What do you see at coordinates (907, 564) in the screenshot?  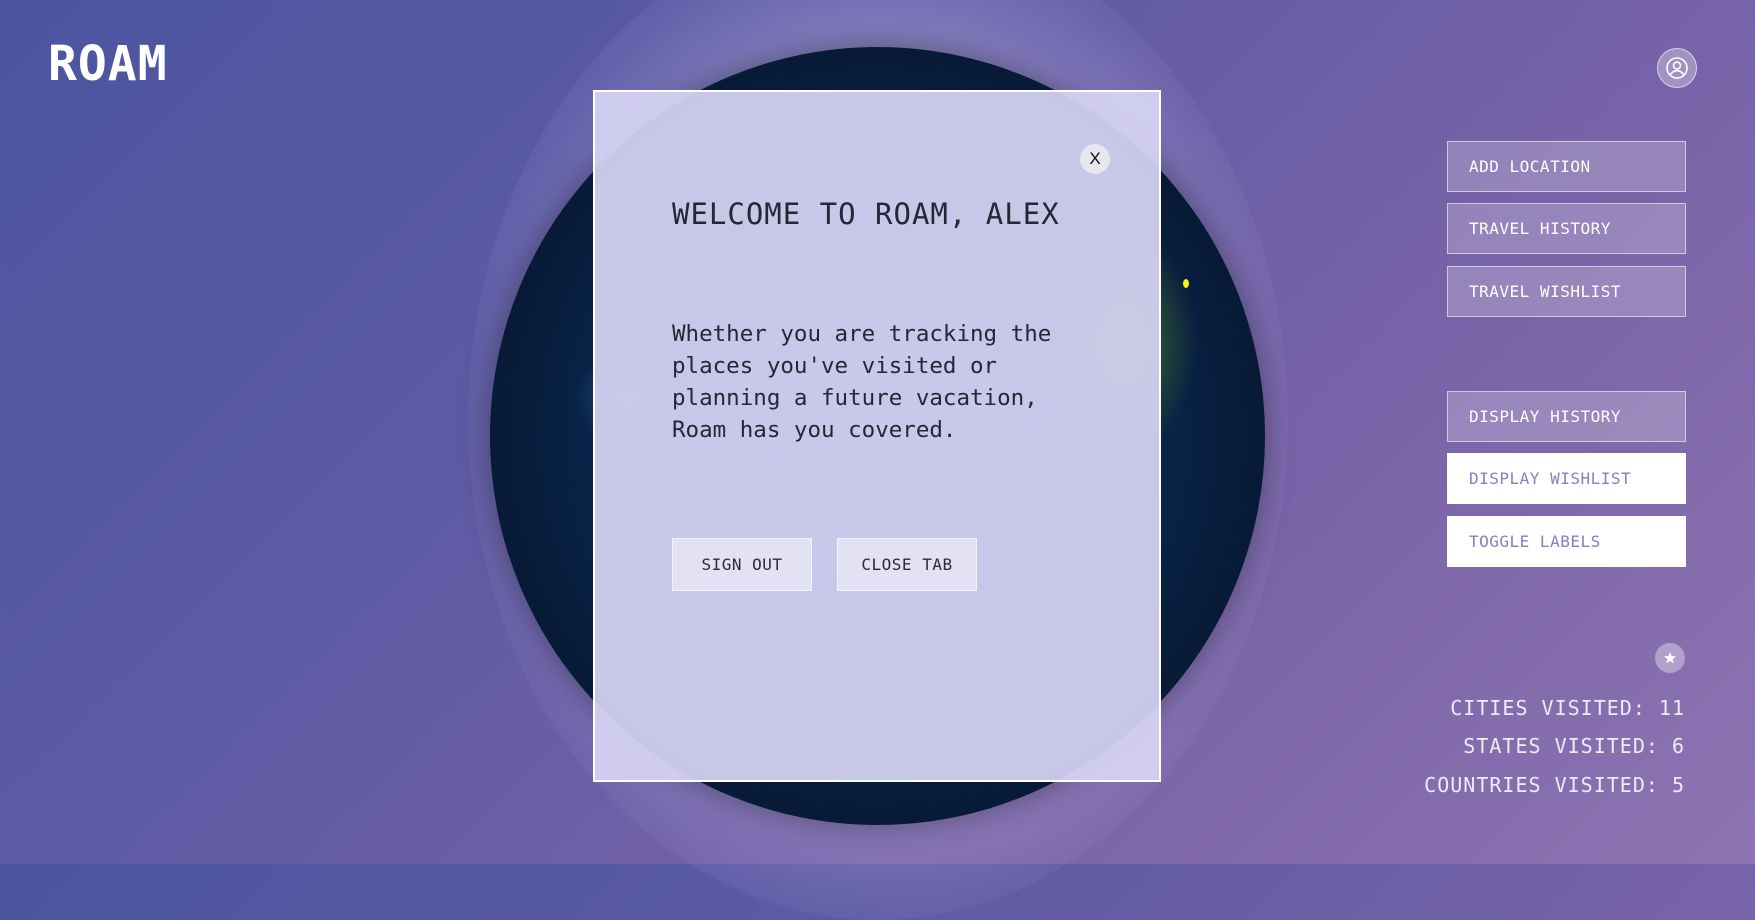 I see `close-tab-button: CLOSE TAB` at bounding box center [907, 564].